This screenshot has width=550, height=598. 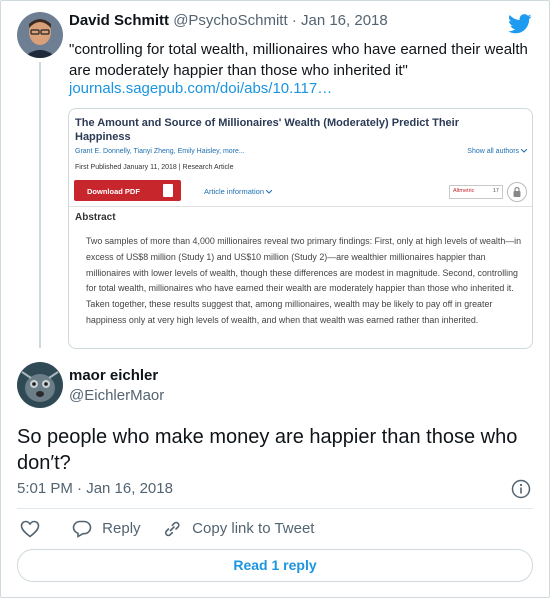 I want to click on reply-bubble-icon, so click(x=82, y=529).